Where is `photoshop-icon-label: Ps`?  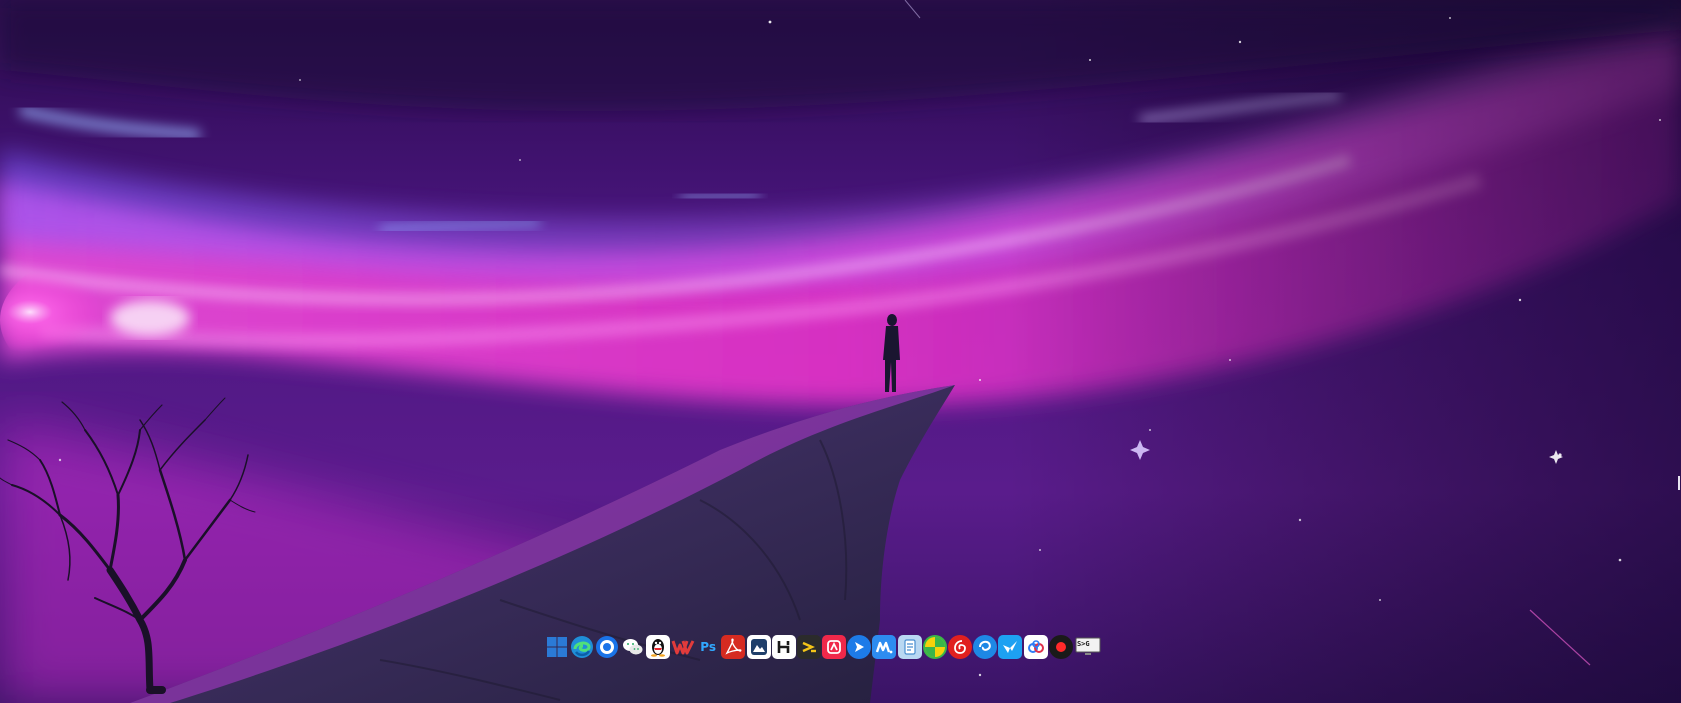 photoshop-icon-label: Ps is located at coordinates (708, 647).